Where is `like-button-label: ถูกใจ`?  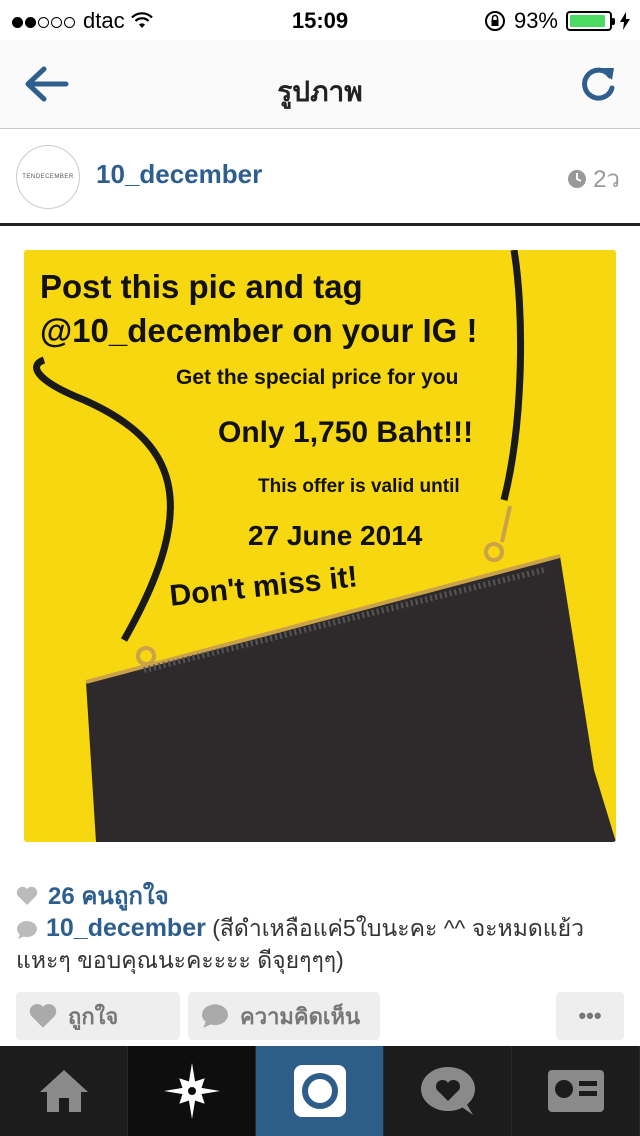
like-button-label: ถูกใจ is located at coordinates (93, 1016).